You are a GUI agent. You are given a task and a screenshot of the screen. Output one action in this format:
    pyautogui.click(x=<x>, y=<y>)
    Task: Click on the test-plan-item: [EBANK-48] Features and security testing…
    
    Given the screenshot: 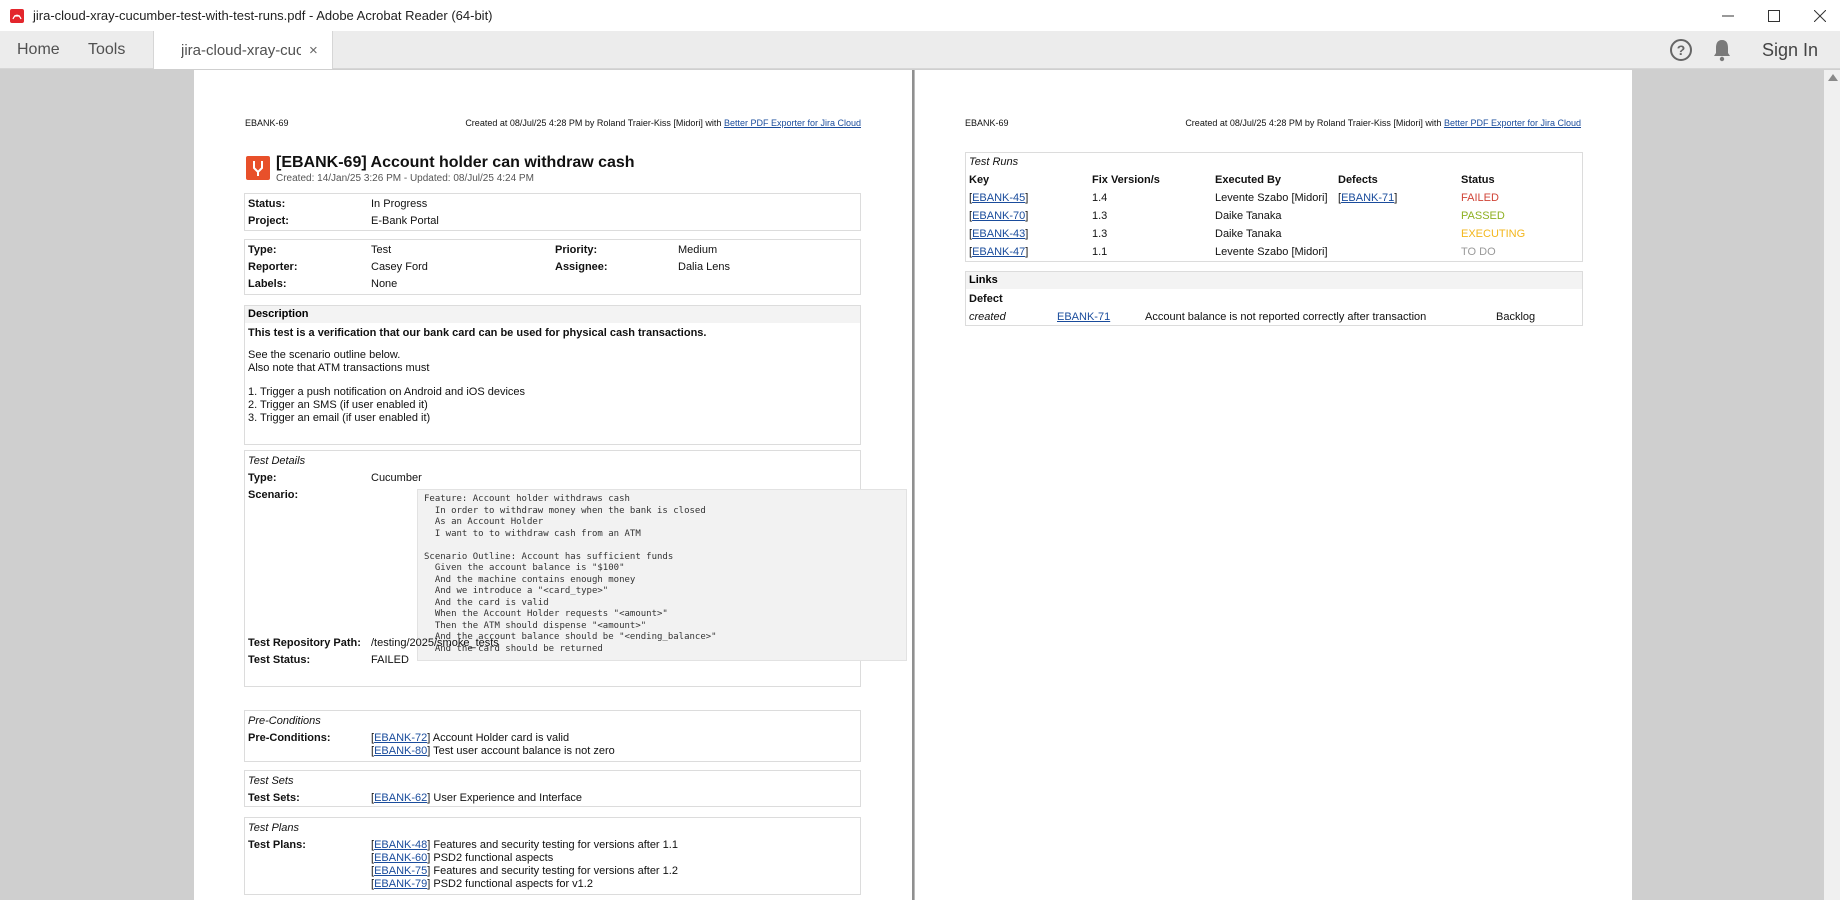 What is the action you would take?
    pyautogui.click(x=524, y=845)
    